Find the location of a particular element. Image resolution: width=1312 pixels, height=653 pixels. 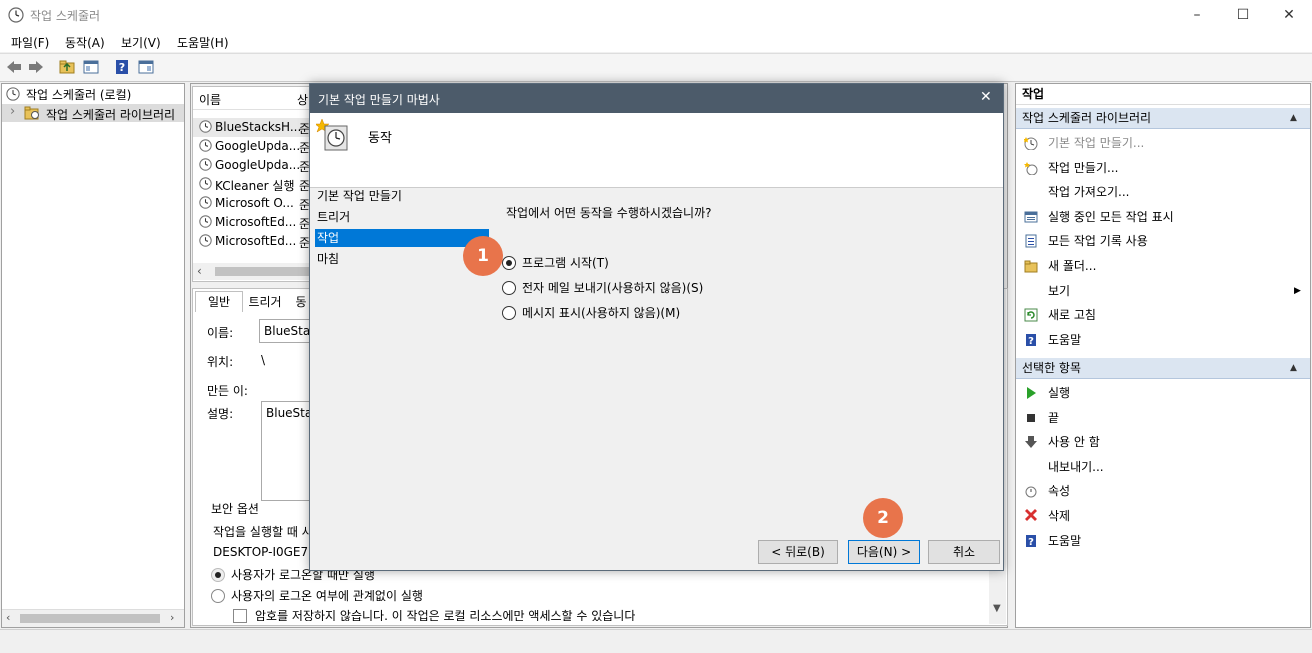

new-folder-icon is located at coordinates (1031, 266).